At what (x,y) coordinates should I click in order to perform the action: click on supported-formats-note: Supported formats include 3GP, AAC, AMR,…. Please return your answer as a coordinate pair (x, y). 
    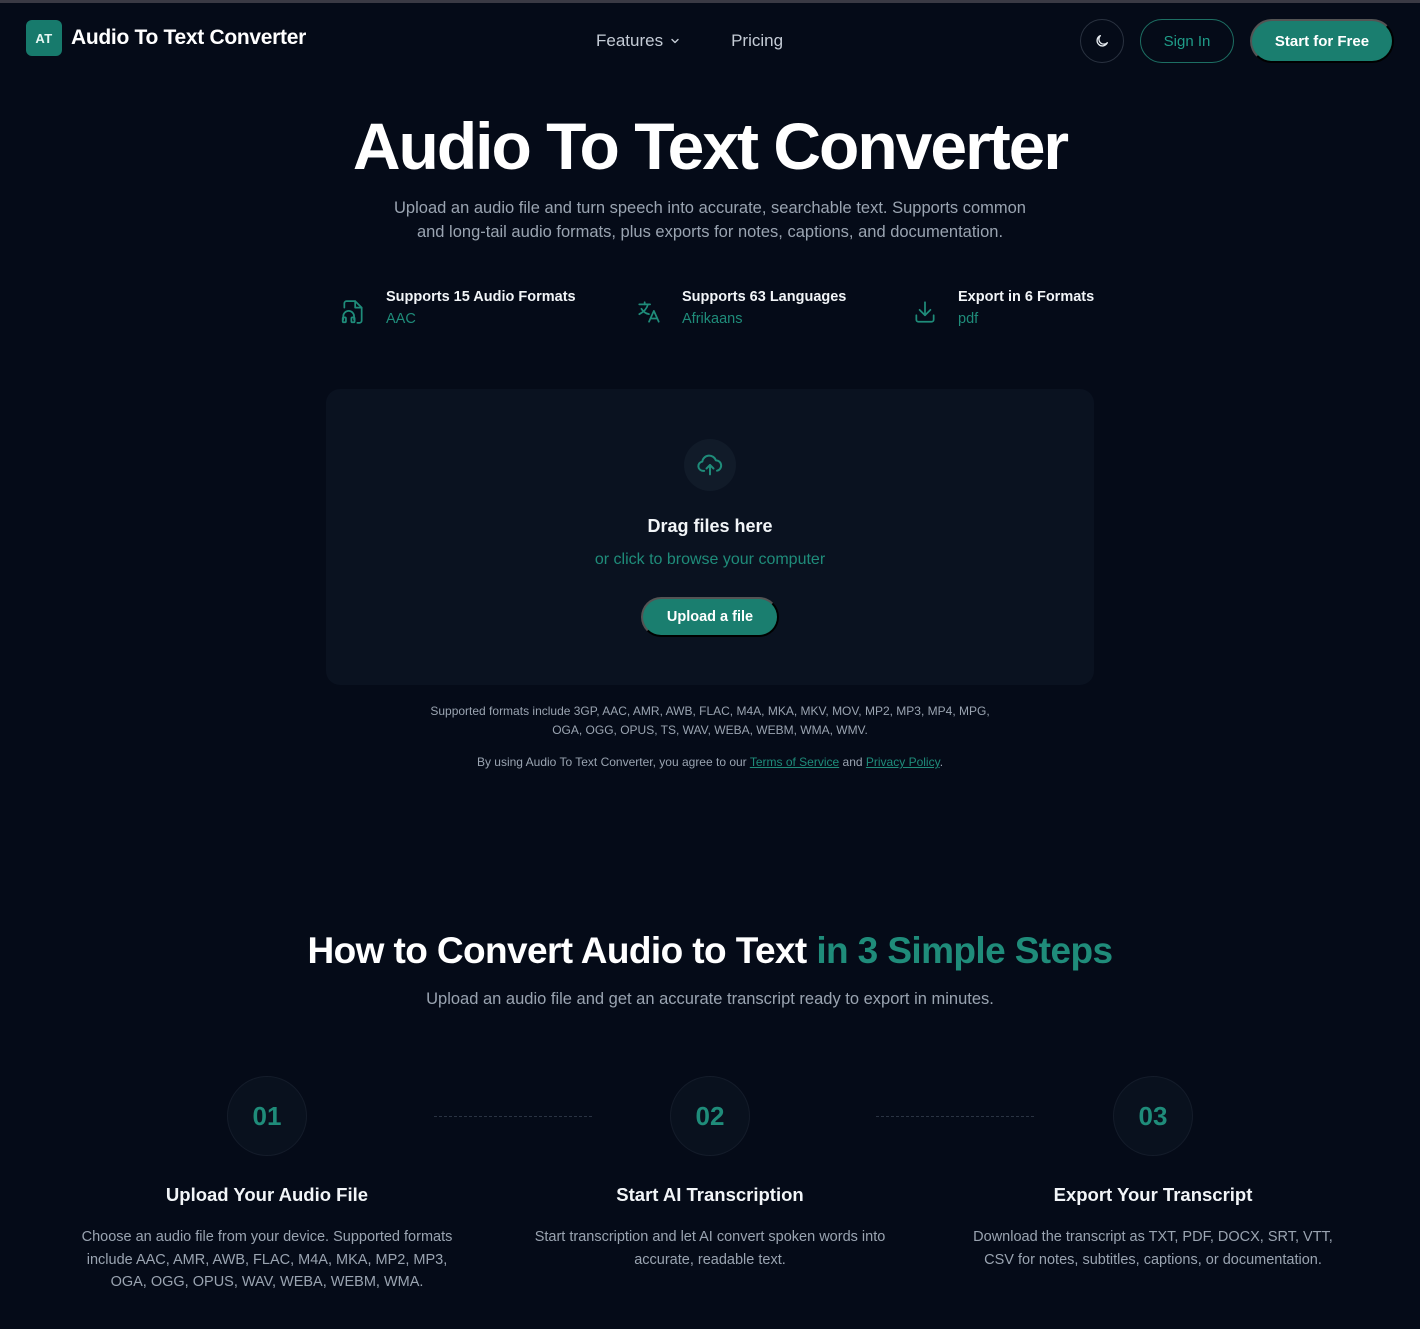
    Looking at the image, I should click on (710, 720).